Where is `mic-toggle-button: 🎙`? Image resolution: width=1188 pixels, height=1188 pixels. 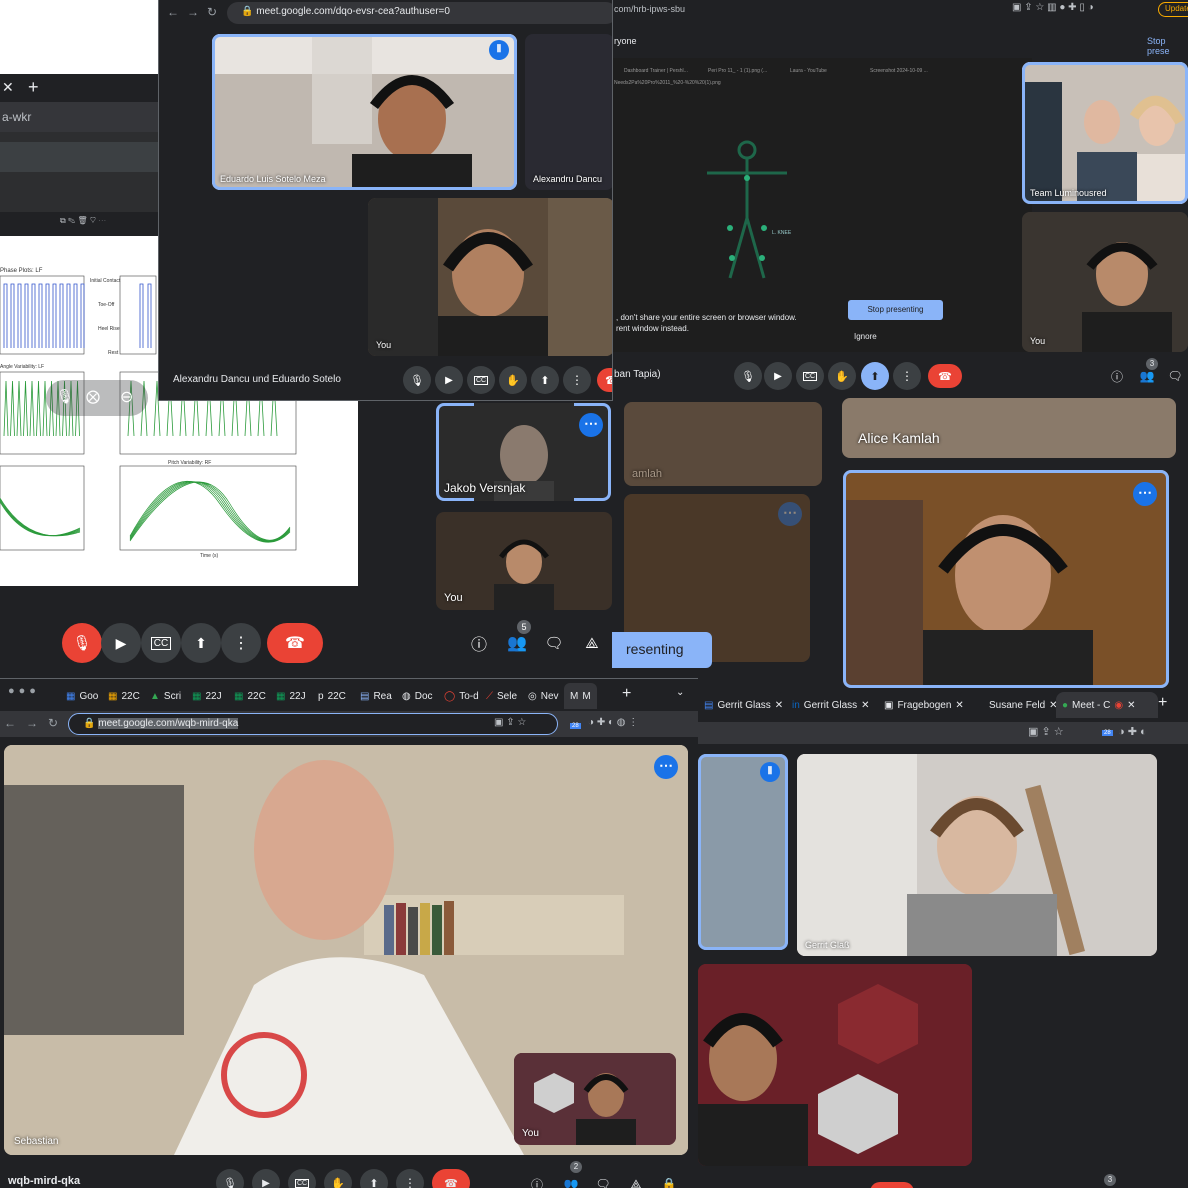 mic-toggle-button: 🎙 is located at coordinates (82, 643).